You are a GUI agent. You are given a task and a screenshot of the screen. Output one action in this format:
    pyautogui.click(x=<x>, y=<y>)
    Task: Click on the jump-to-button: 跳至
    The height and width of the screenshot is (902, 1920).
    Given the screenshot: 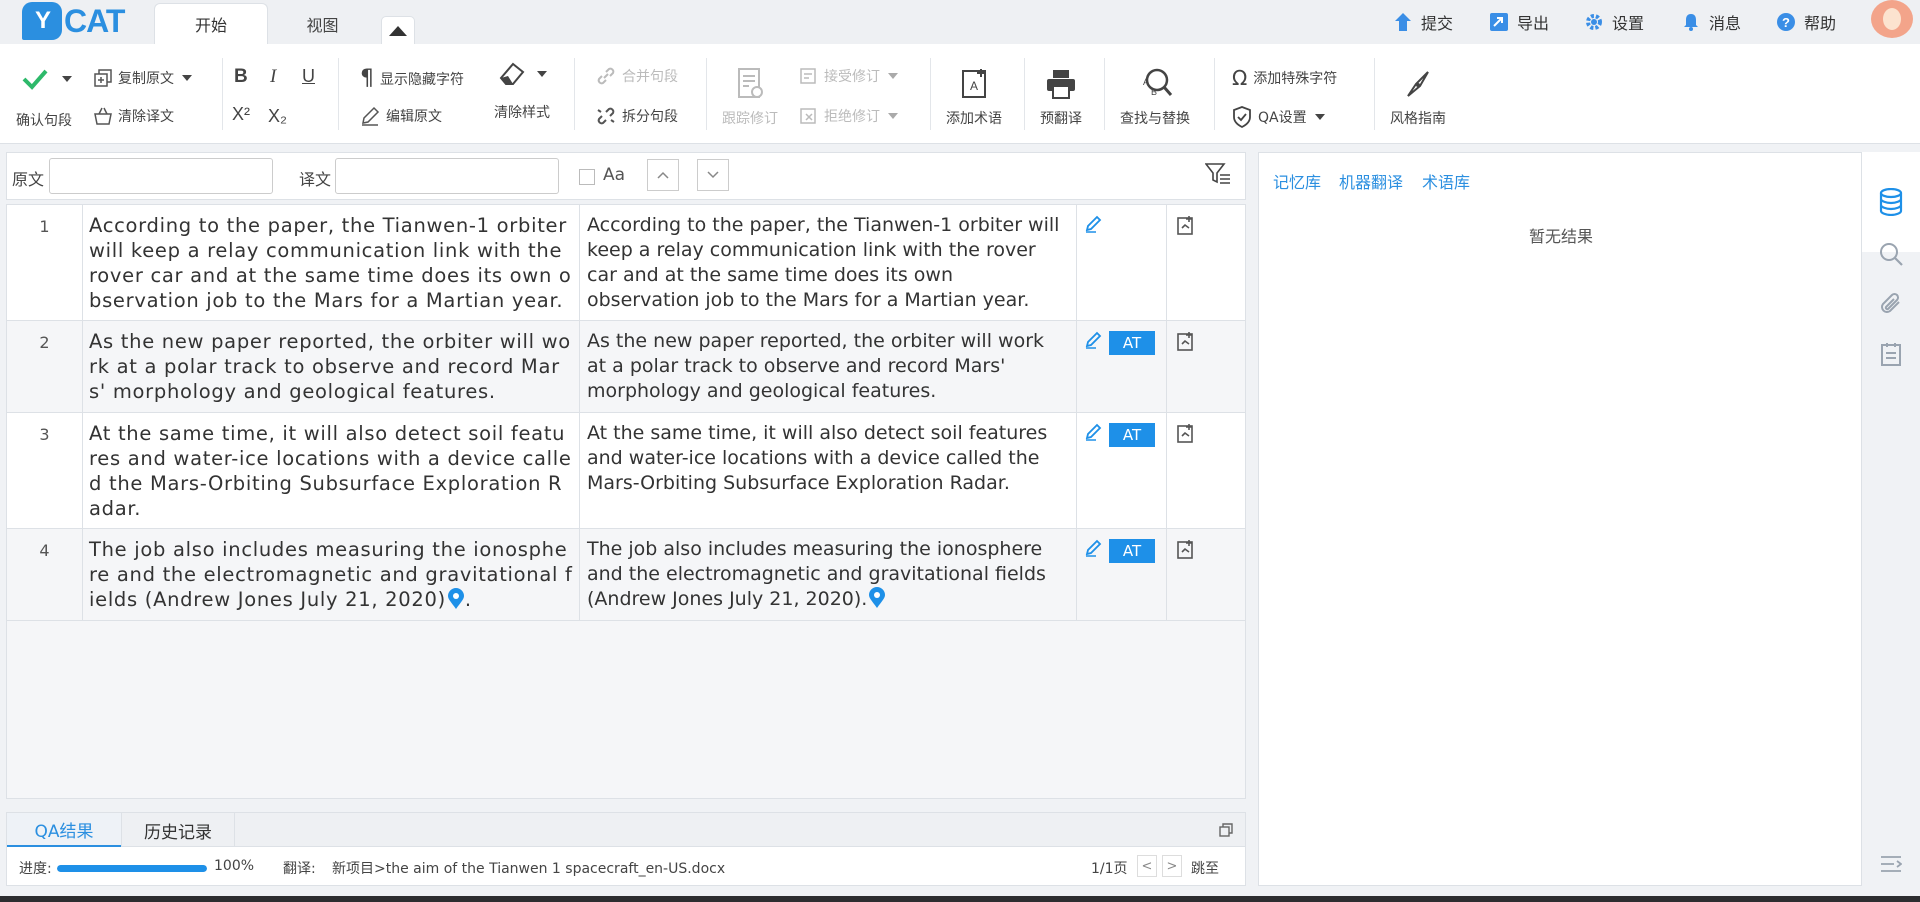 What is the action you would take?
    pyautogui.click(x=1205, y=868)
    